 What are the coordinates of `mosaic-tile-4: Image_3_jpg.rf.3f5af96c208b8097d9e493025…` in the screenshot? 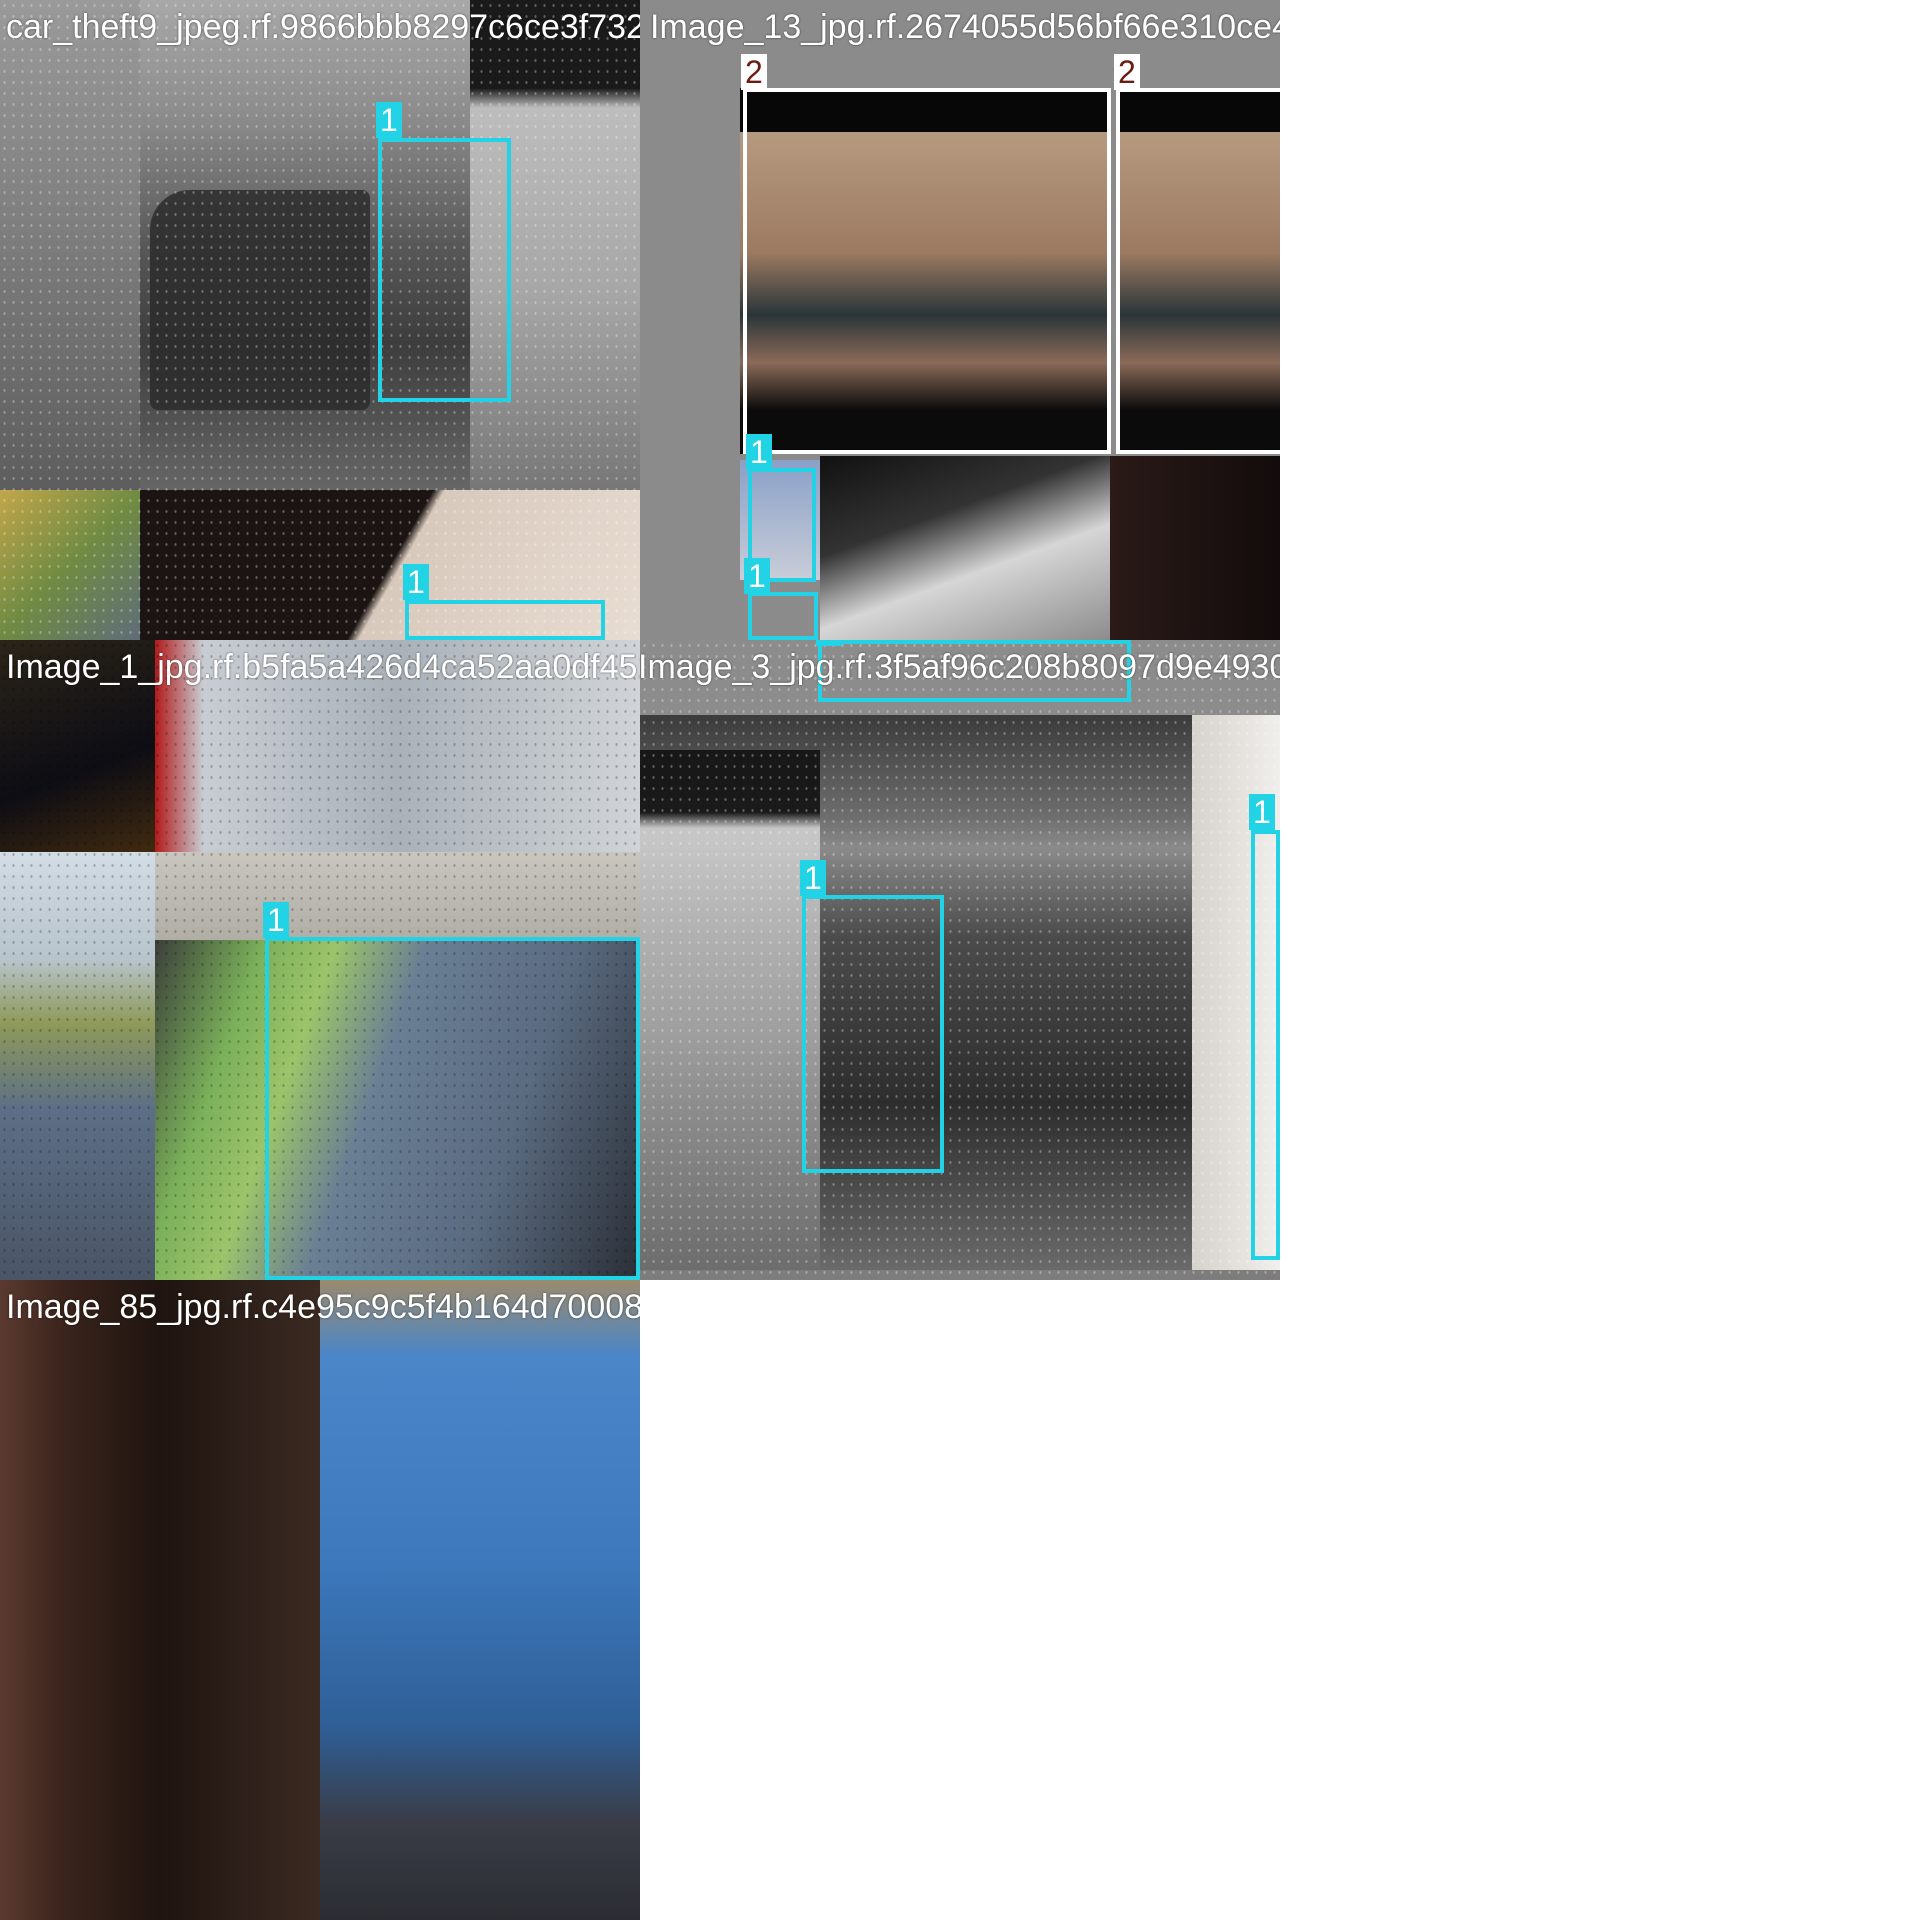 It's located at (960, 960).